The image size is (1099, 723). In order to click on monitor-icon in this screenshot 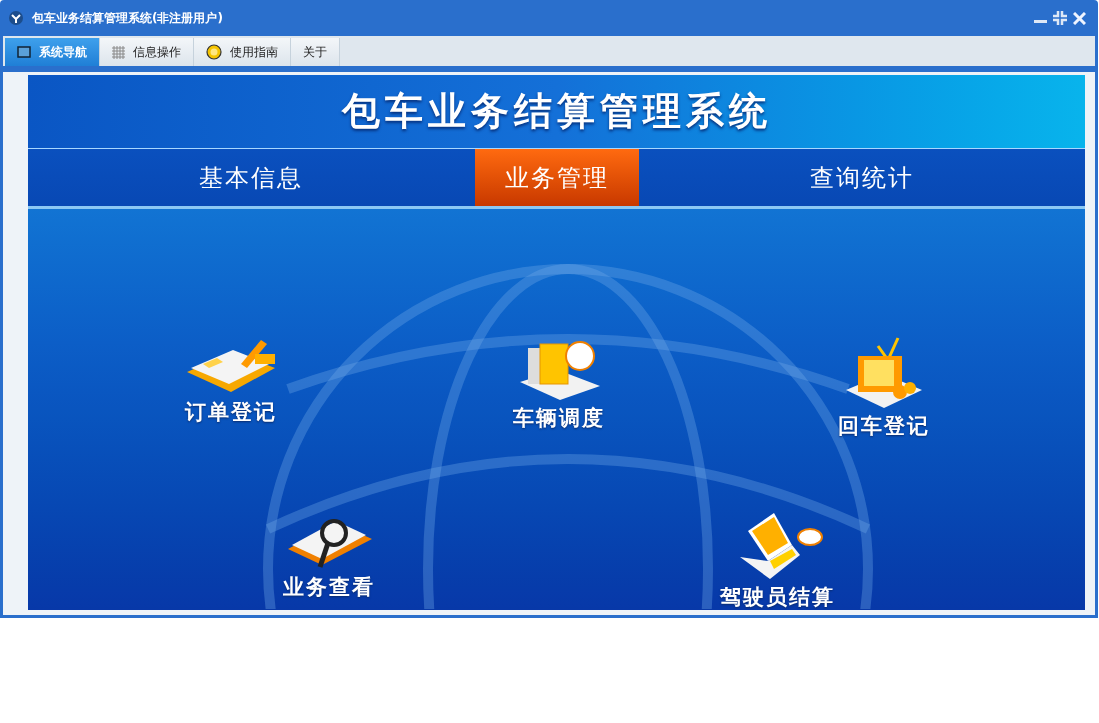, I will do `click(24, 52)`.